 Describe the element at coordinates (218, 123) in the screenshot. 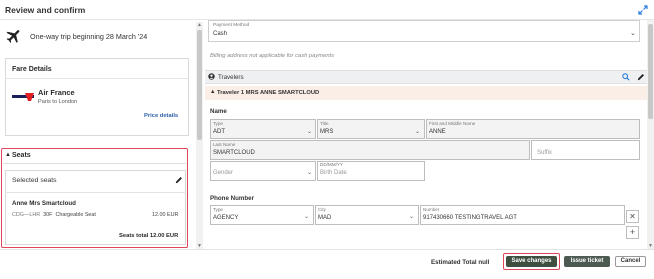

I see `passenger-type-label: Type` at that location.